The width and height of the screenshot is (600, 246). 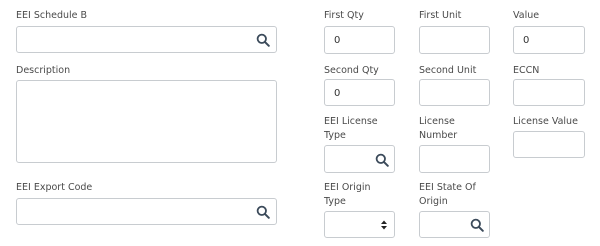 I want to click on eccn-input, so click(x=549, y=92).